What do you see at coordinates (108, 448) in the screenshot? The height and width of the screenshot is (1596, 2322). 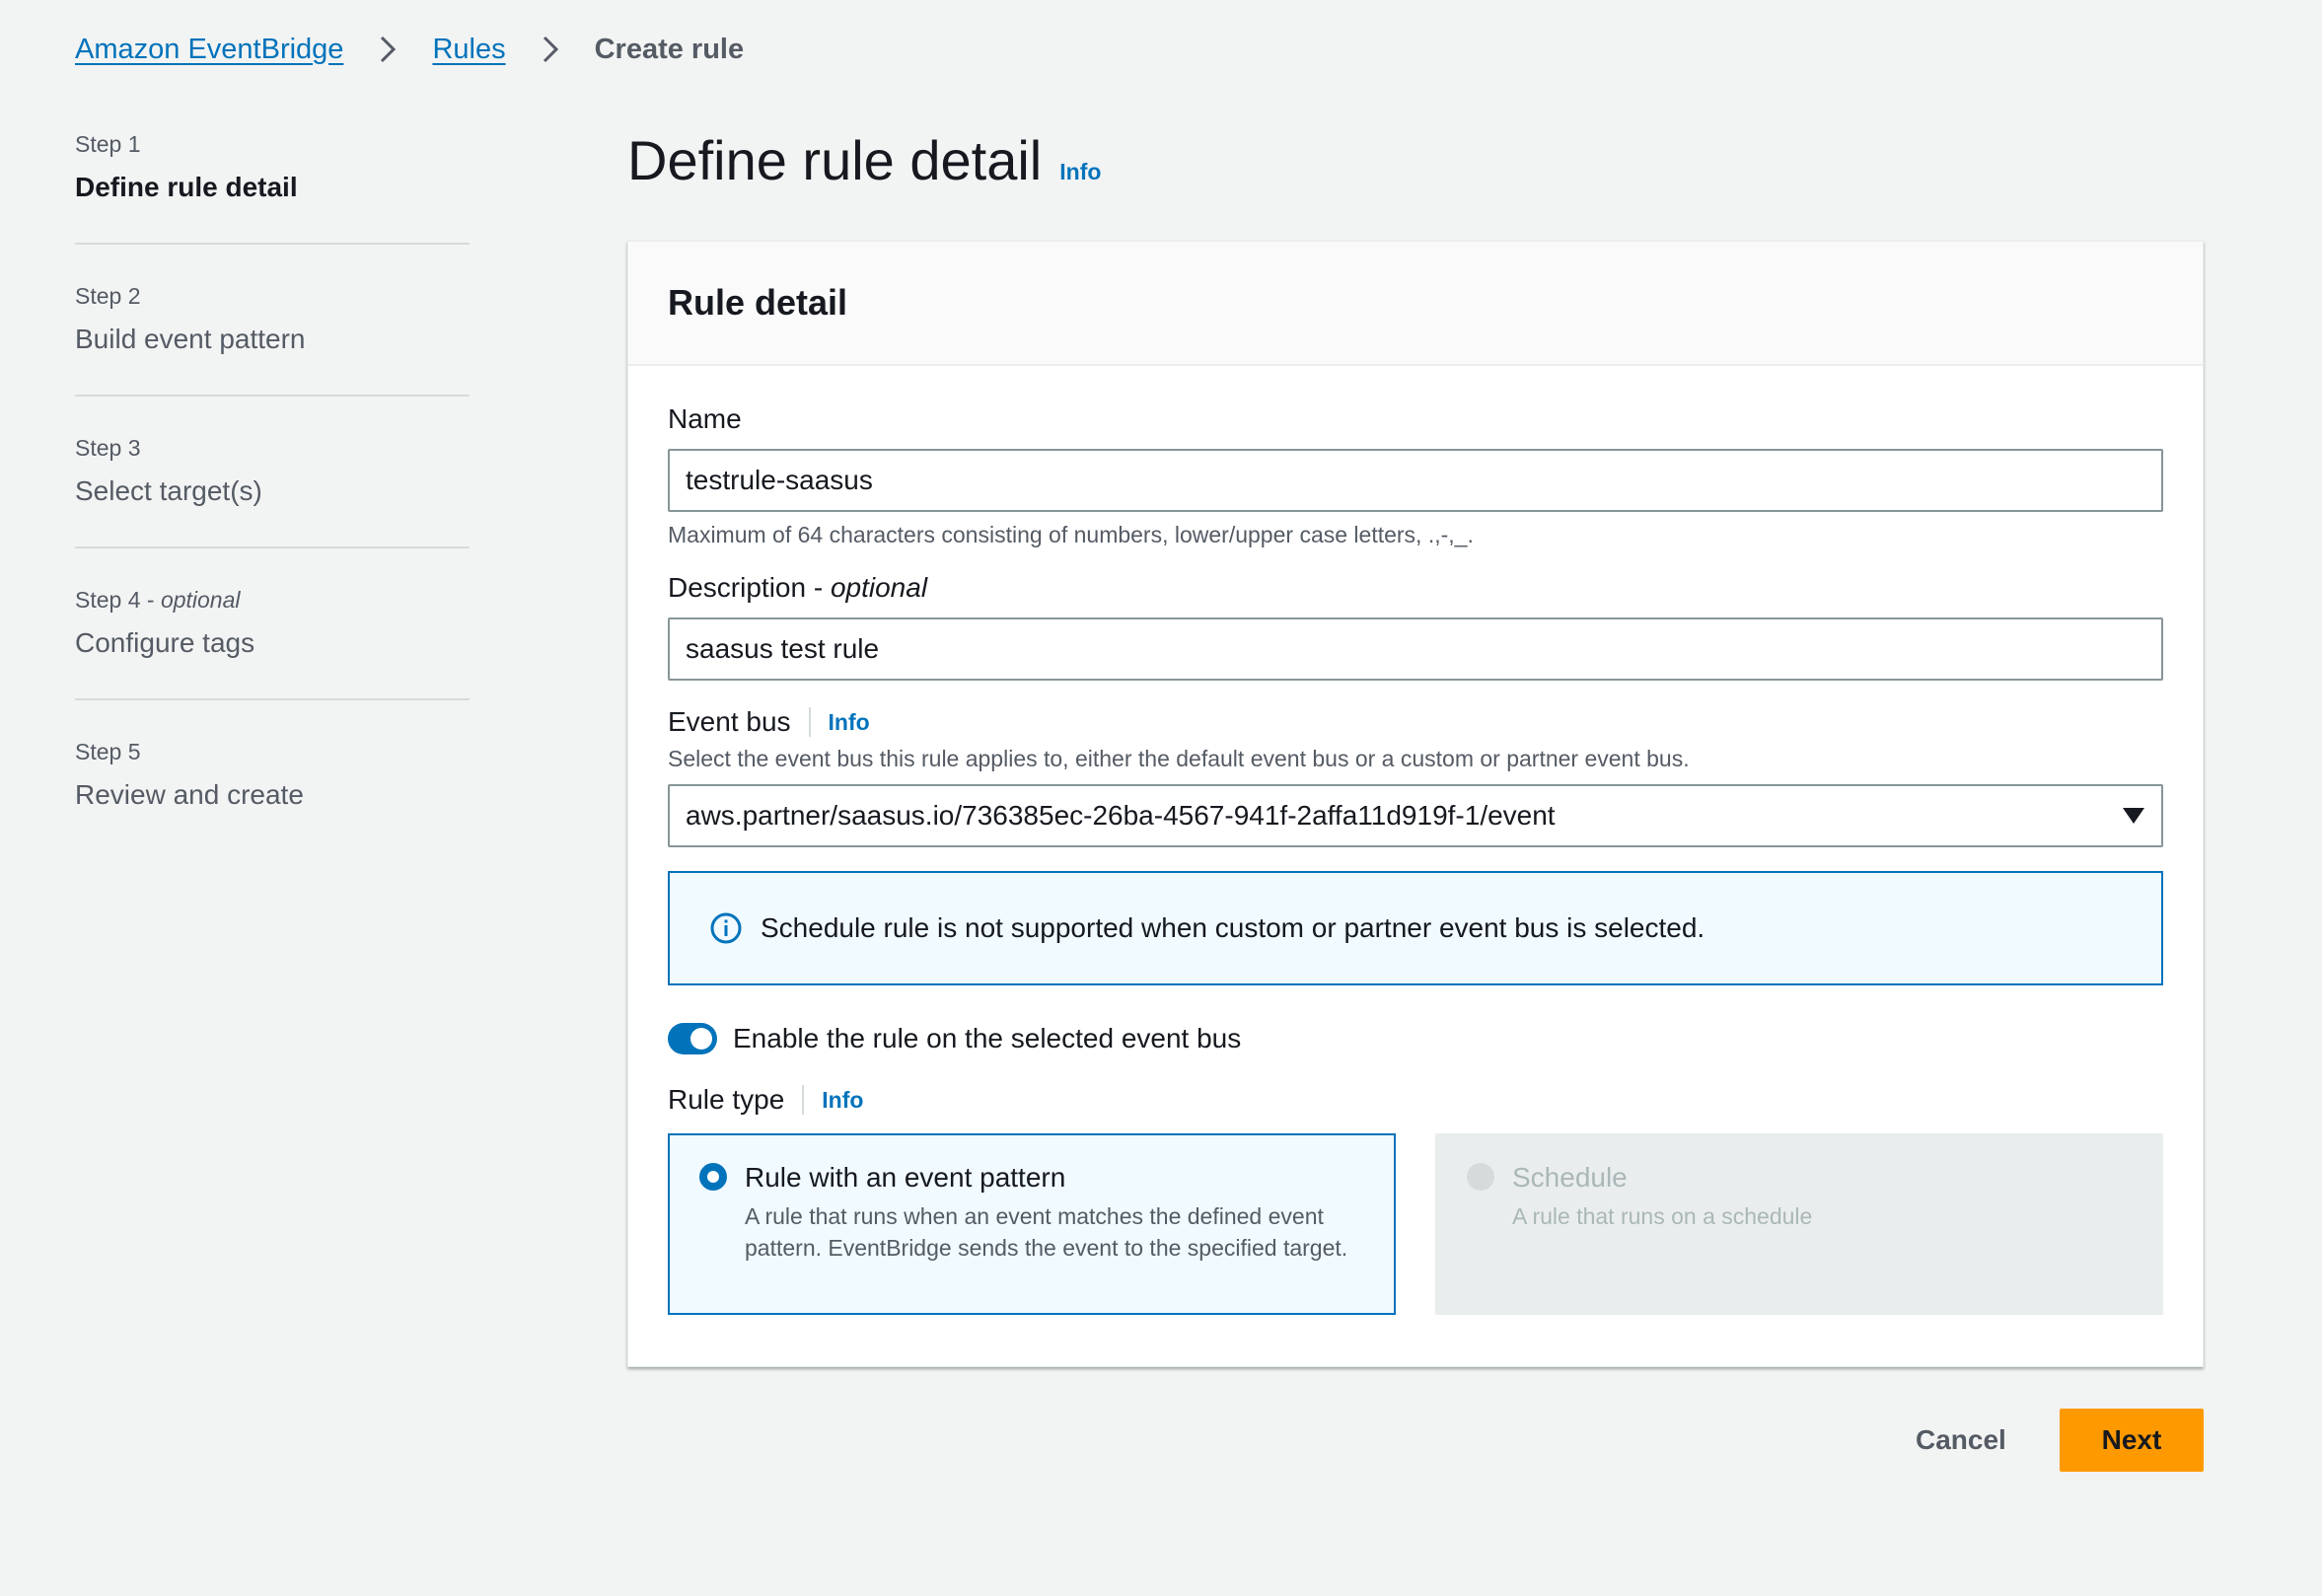 I see `step-number: Step 3` at bounding box center [108, 448].